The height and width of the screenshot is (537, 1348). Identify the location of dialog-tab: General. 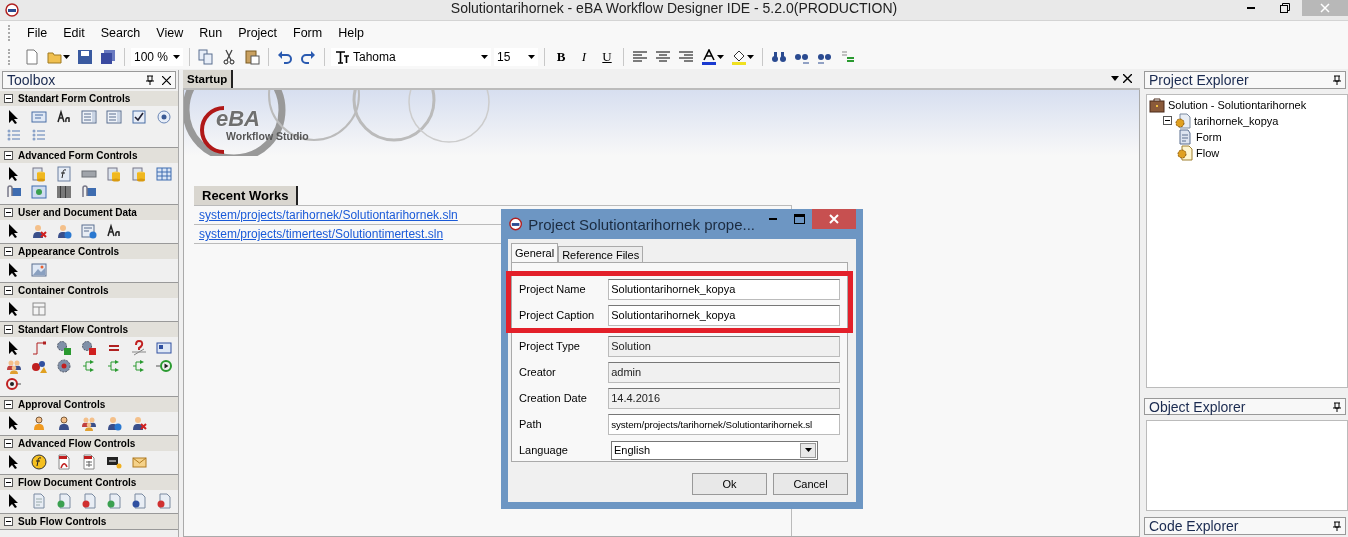
(535, 252).